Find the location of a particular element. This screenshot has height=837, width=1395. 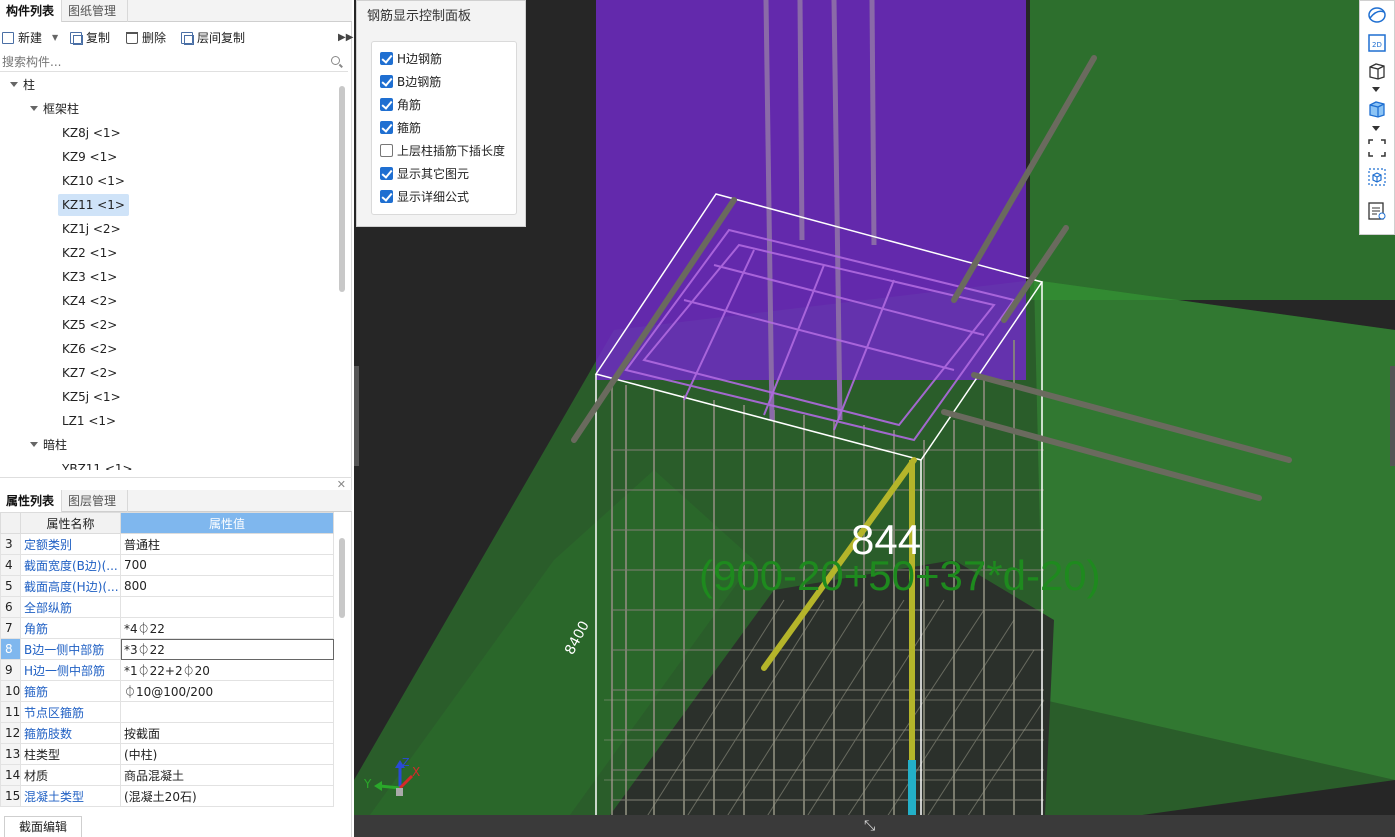

property-row: 14 材质 商品混凝土 is located at coordinates (167, 775).